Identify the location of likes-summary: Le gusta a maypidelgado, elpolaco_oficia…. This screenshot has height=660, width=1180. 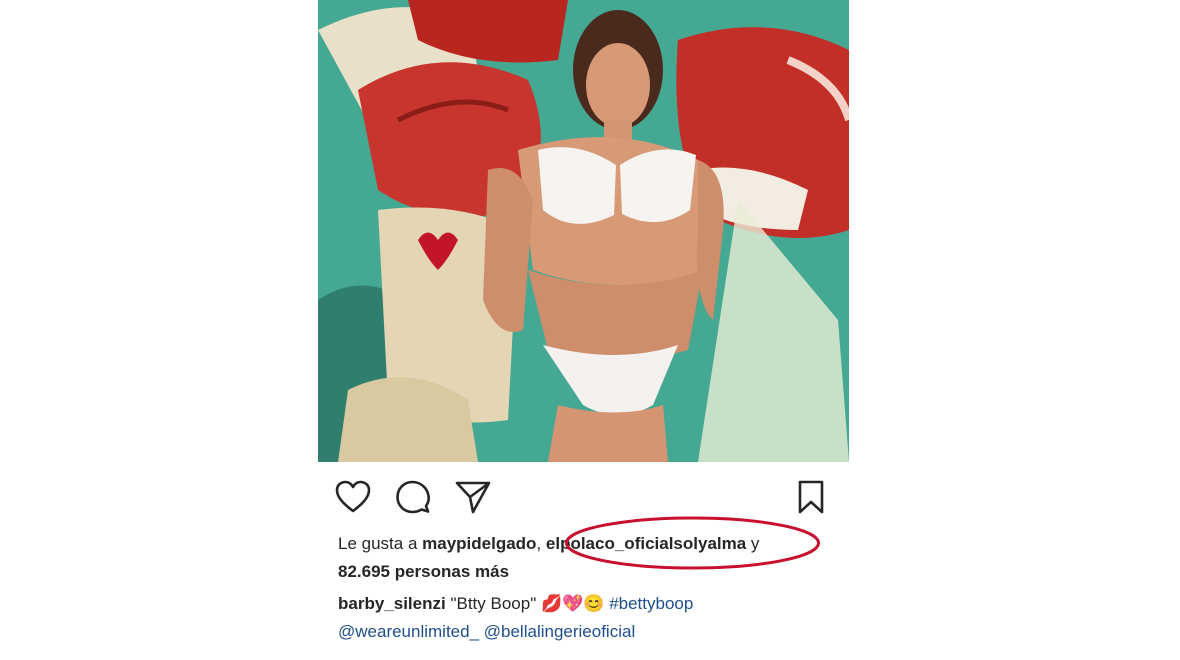
(588, 558).